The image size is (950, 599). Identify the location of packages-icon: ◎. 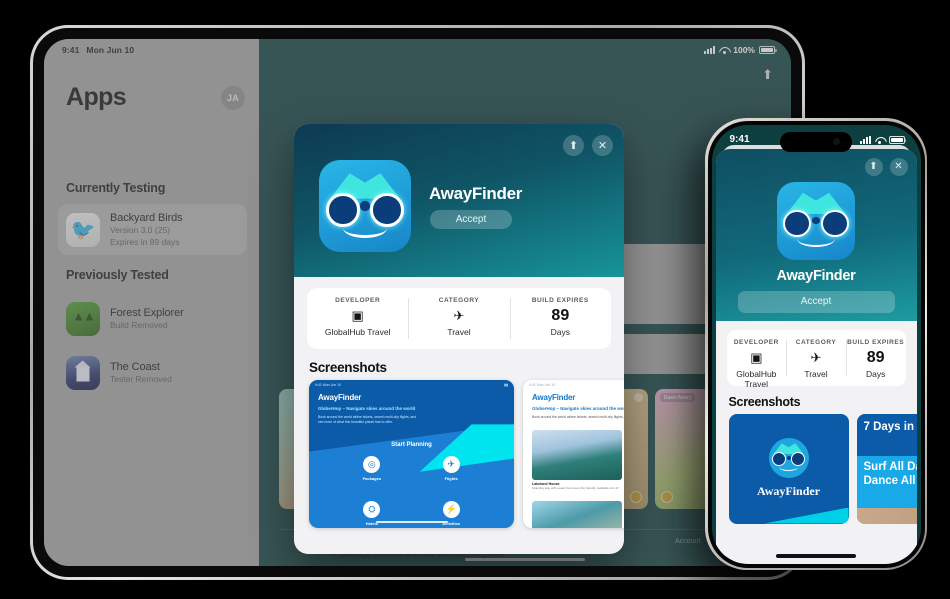
(372, 464).